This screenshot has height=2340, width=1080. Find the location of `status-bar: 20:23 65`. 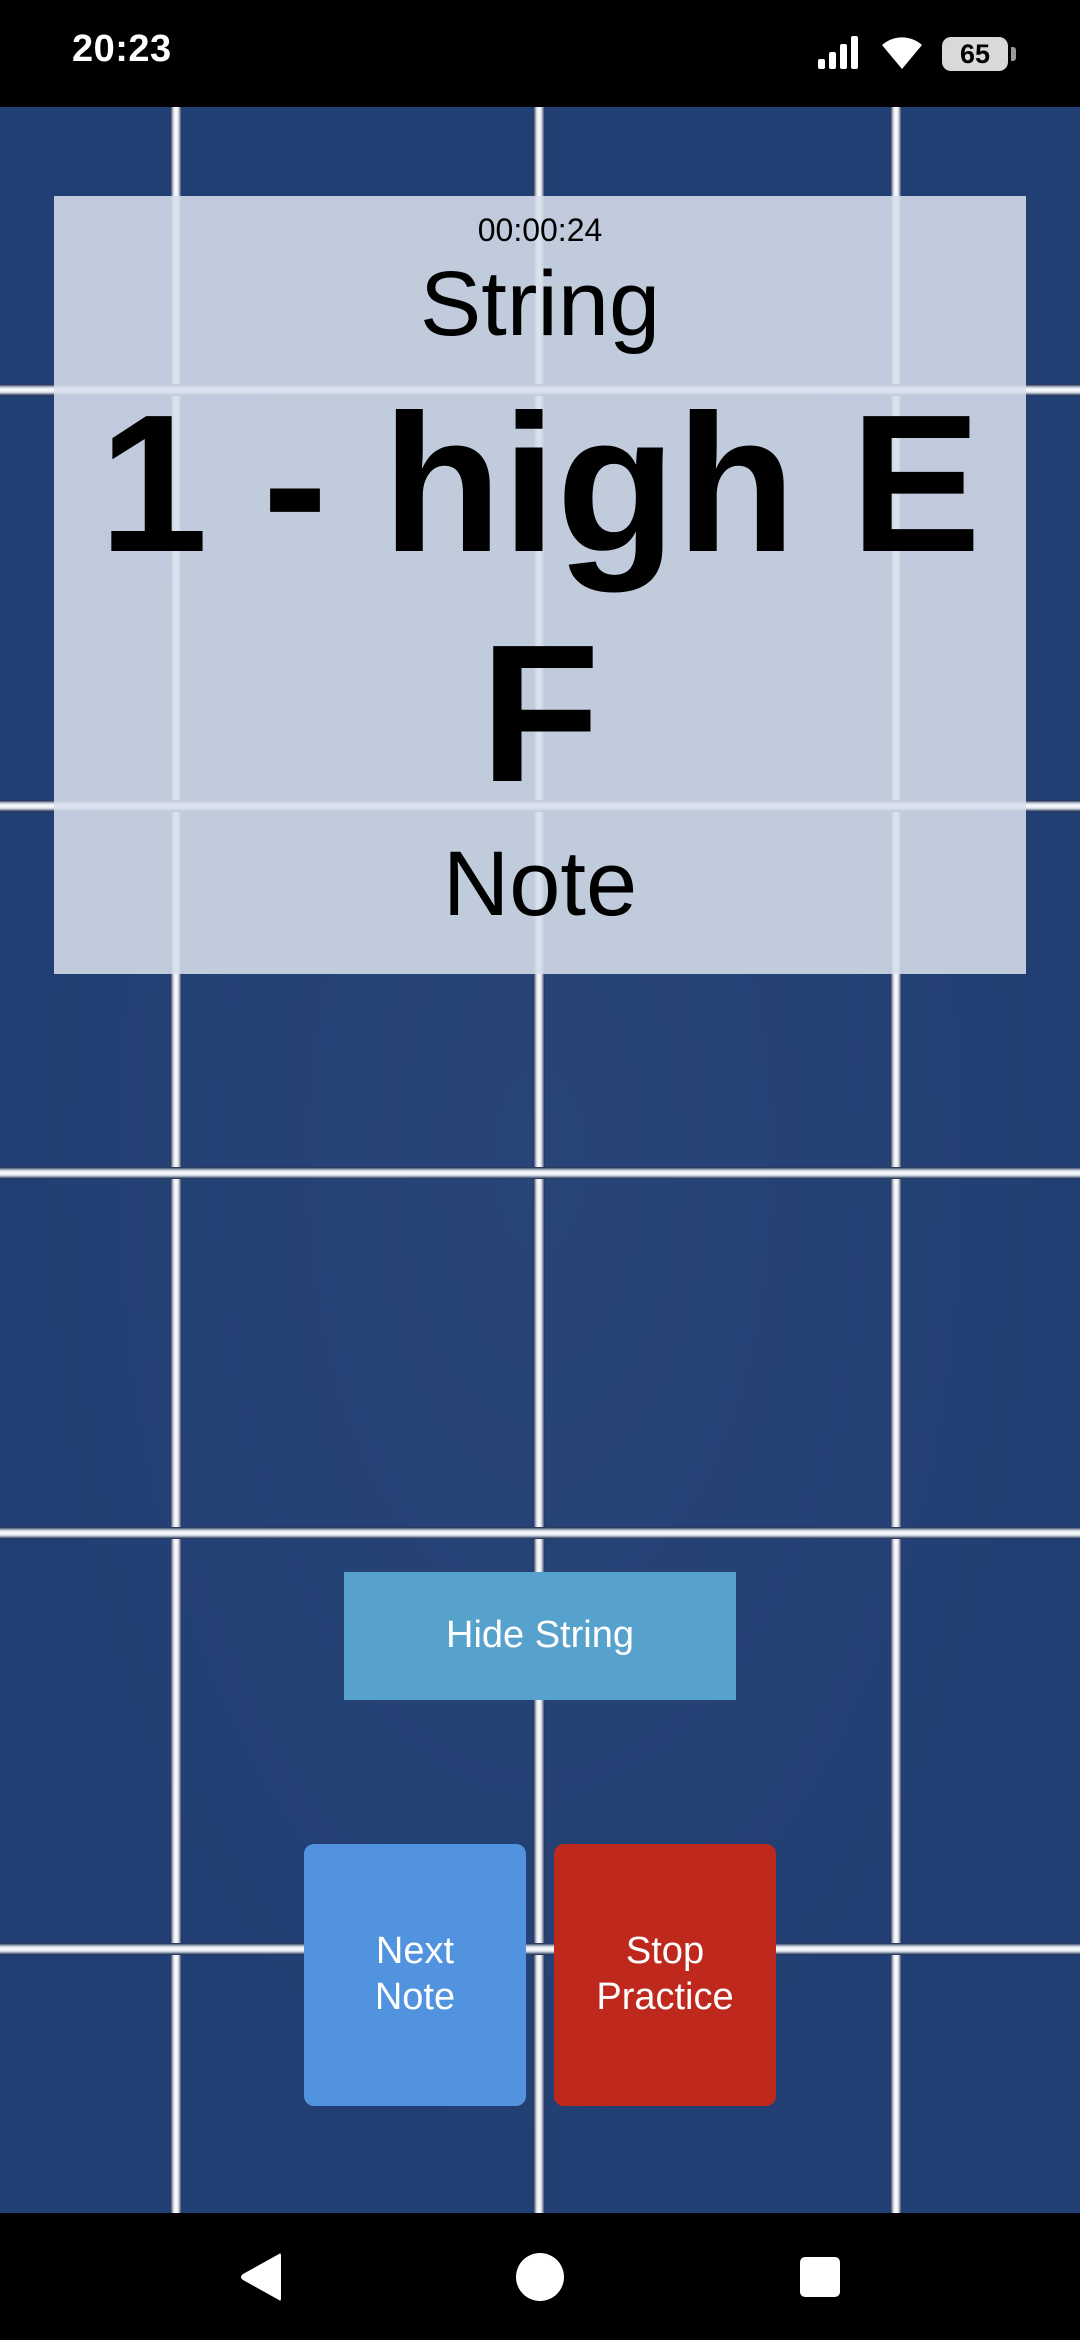

status-bar: 20:23 65 is located at coordinates (540, 53).